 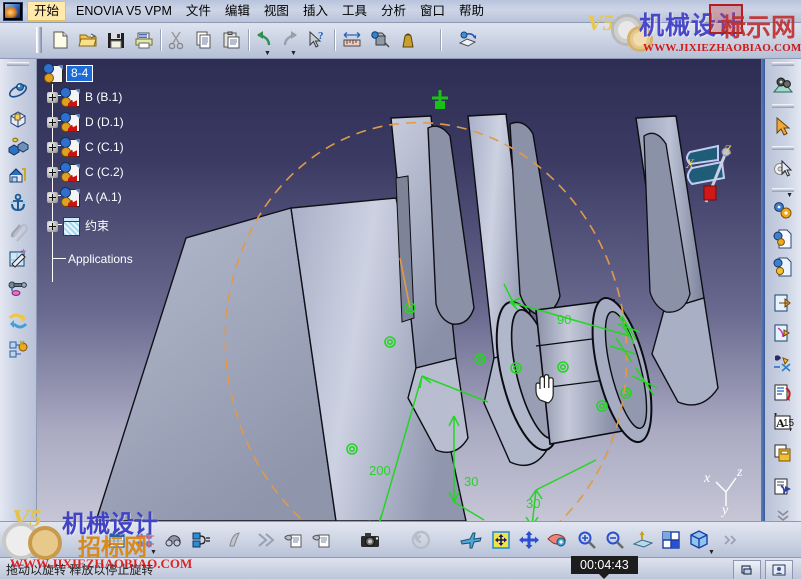 I want to click on tree-item-d-1: D (D.1), so click(x=86, y=122).